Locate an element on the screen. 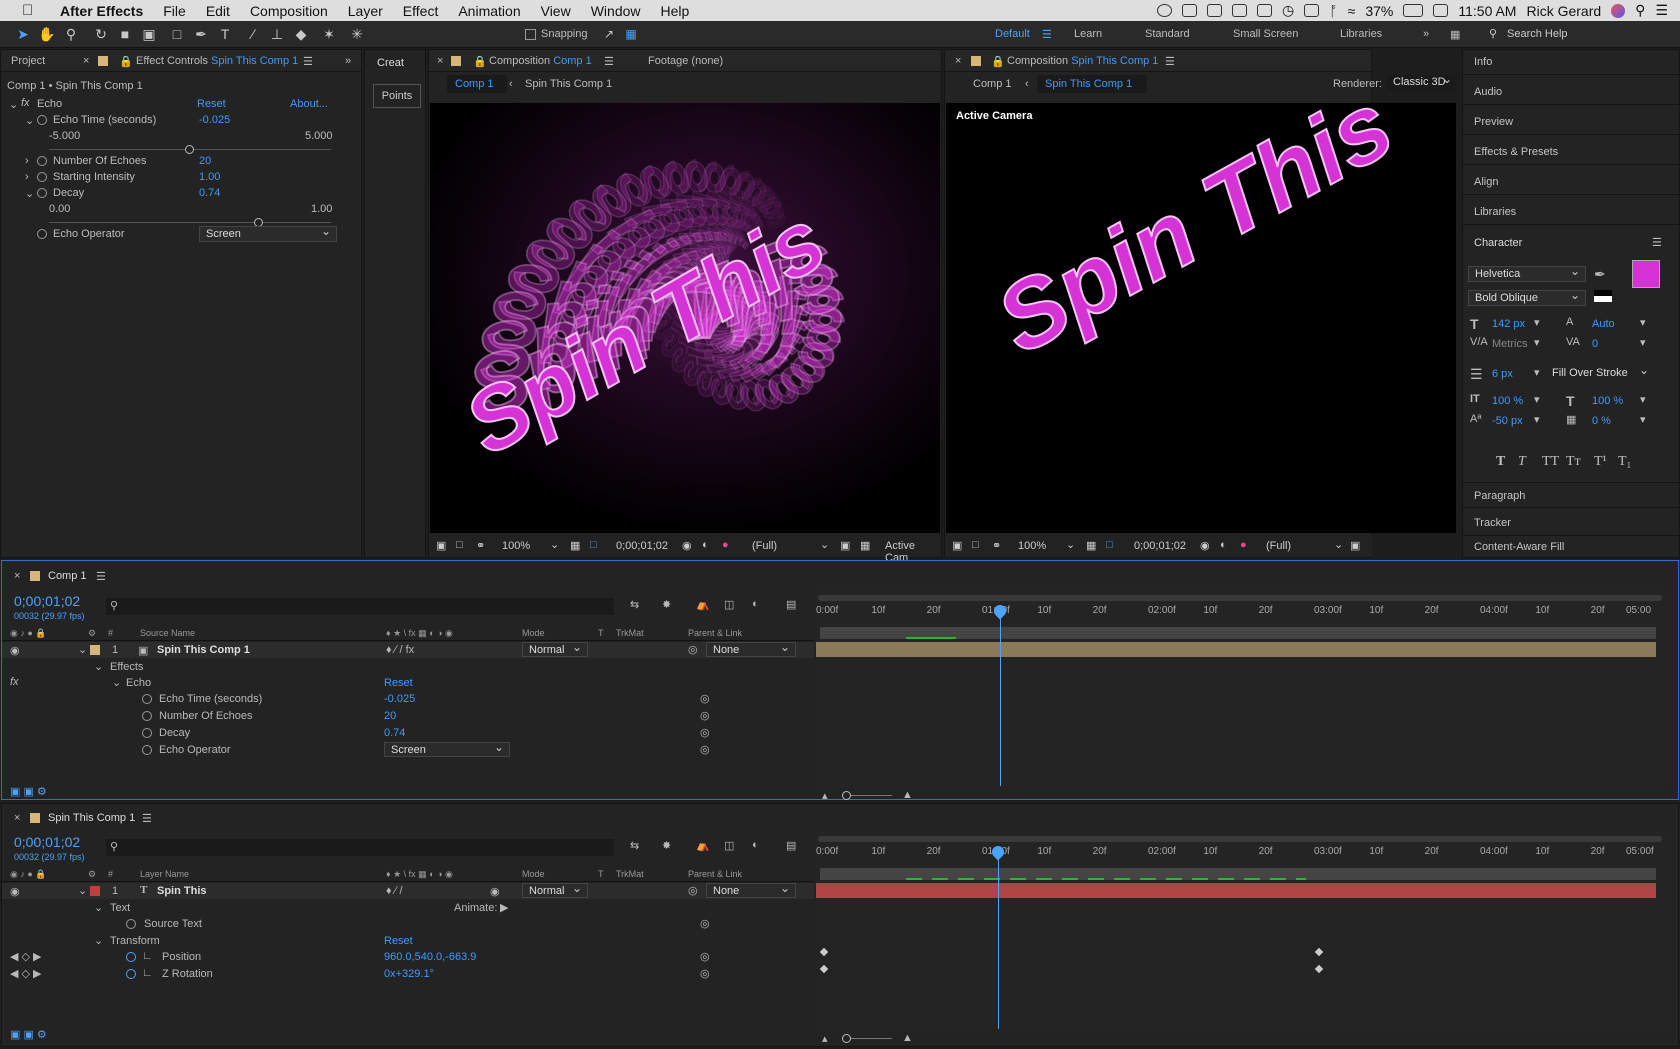 This screenshot has height=1049, width=1680. echo-time-value: -0.025 is located at coordinates (214, 120).